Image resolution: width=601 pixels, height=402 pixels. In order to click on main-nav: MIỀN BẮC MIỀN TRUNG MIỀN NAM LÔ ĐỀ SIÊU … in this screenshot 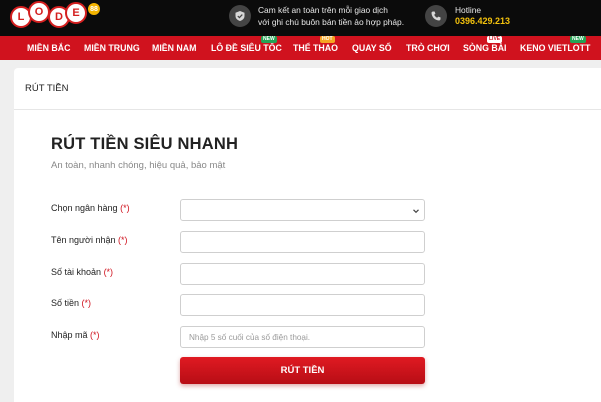, I will do `click(300, 48)`.